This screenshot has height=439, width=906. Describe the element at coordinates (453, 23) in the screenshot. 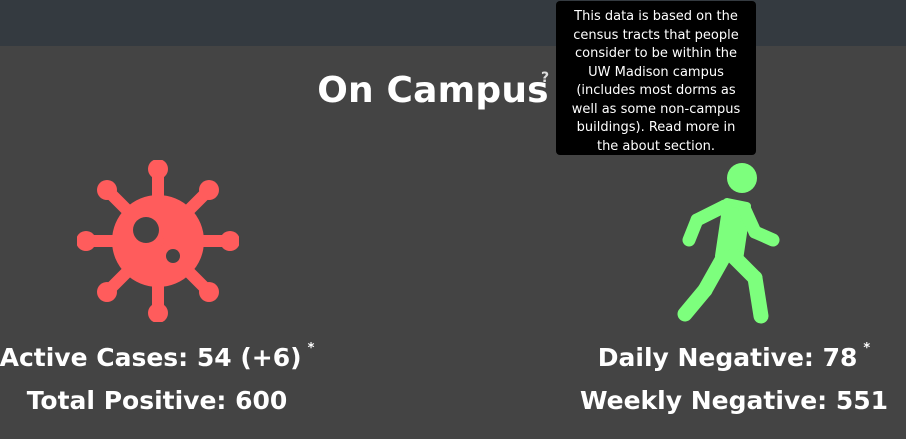

I see `top-navbar` at that location.